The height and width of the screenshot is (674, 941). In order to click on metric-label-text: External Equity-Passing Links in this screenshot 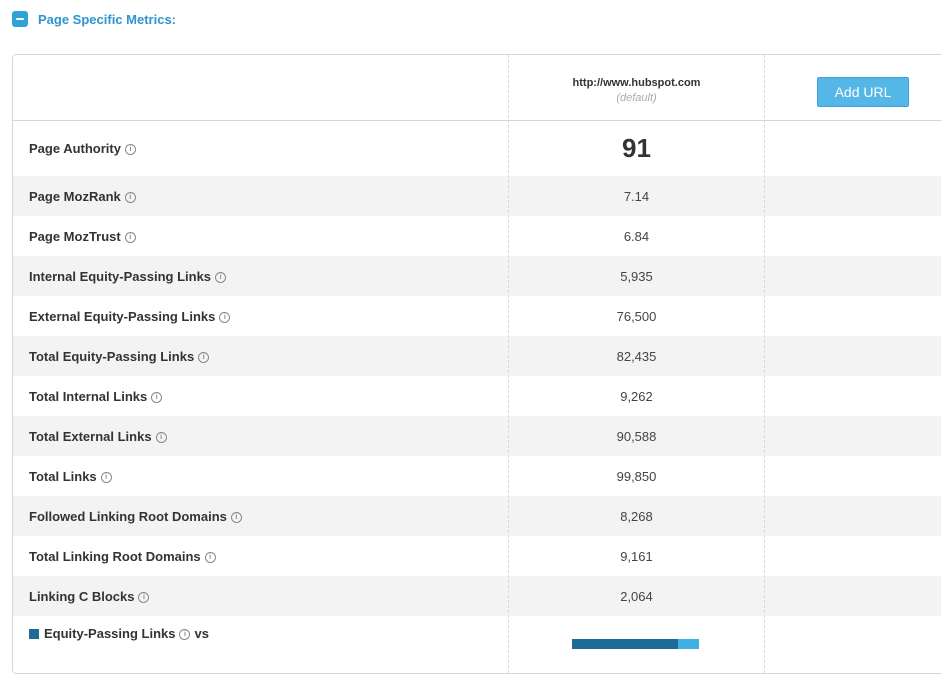, I will do `click(122, 316)`.